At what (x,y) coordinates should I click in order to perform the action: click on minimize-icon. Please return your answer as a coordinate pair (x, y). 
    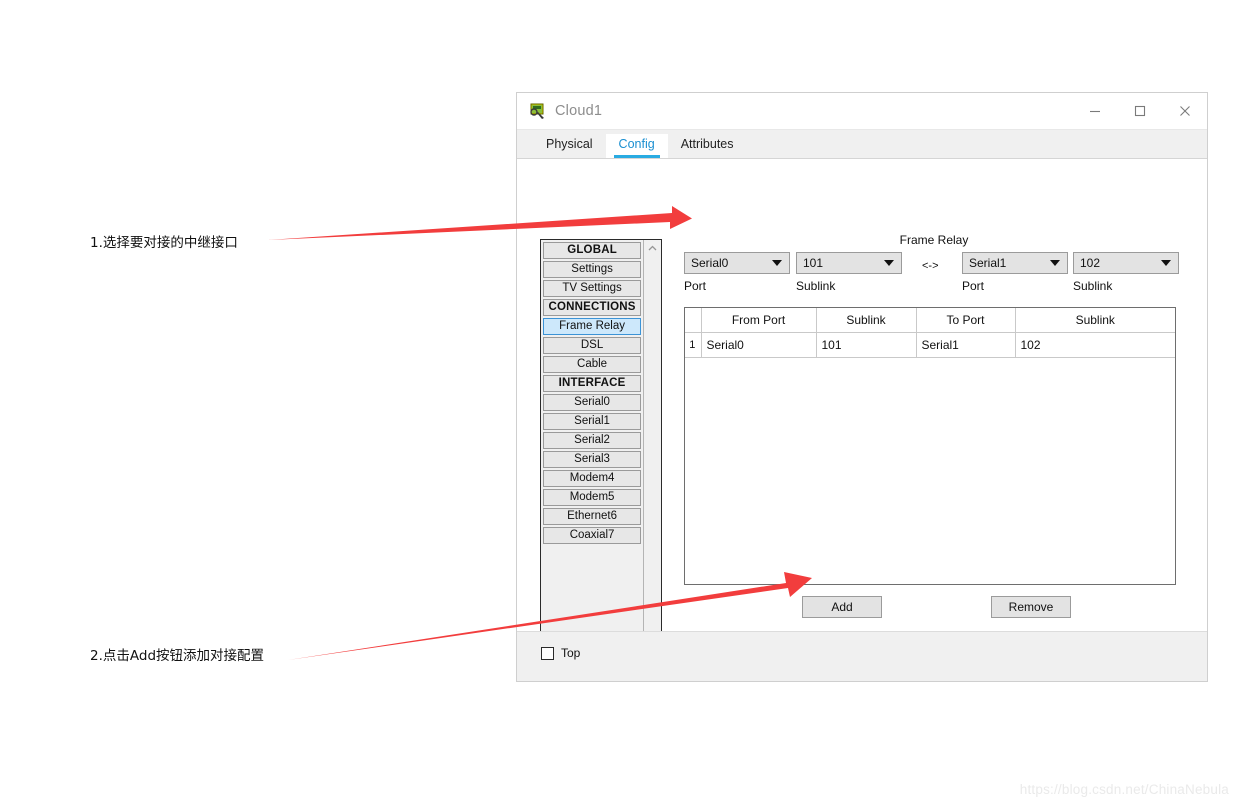
    Looking at the image, I should click on (1094, 111).